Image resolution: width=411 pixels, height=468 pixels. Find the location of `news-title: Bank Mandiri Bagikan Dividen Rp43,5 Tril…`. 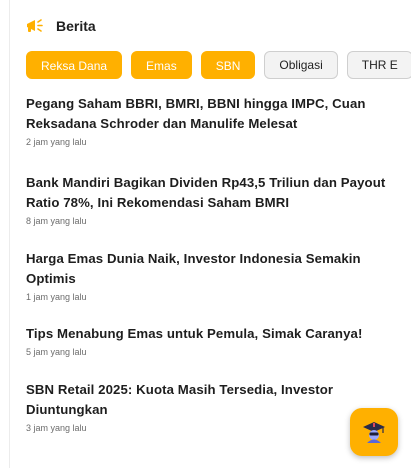

news-title: Bank Mandiri Bagikan Dividen Rp43,5 Tril… is located at coordinates (208, 193).